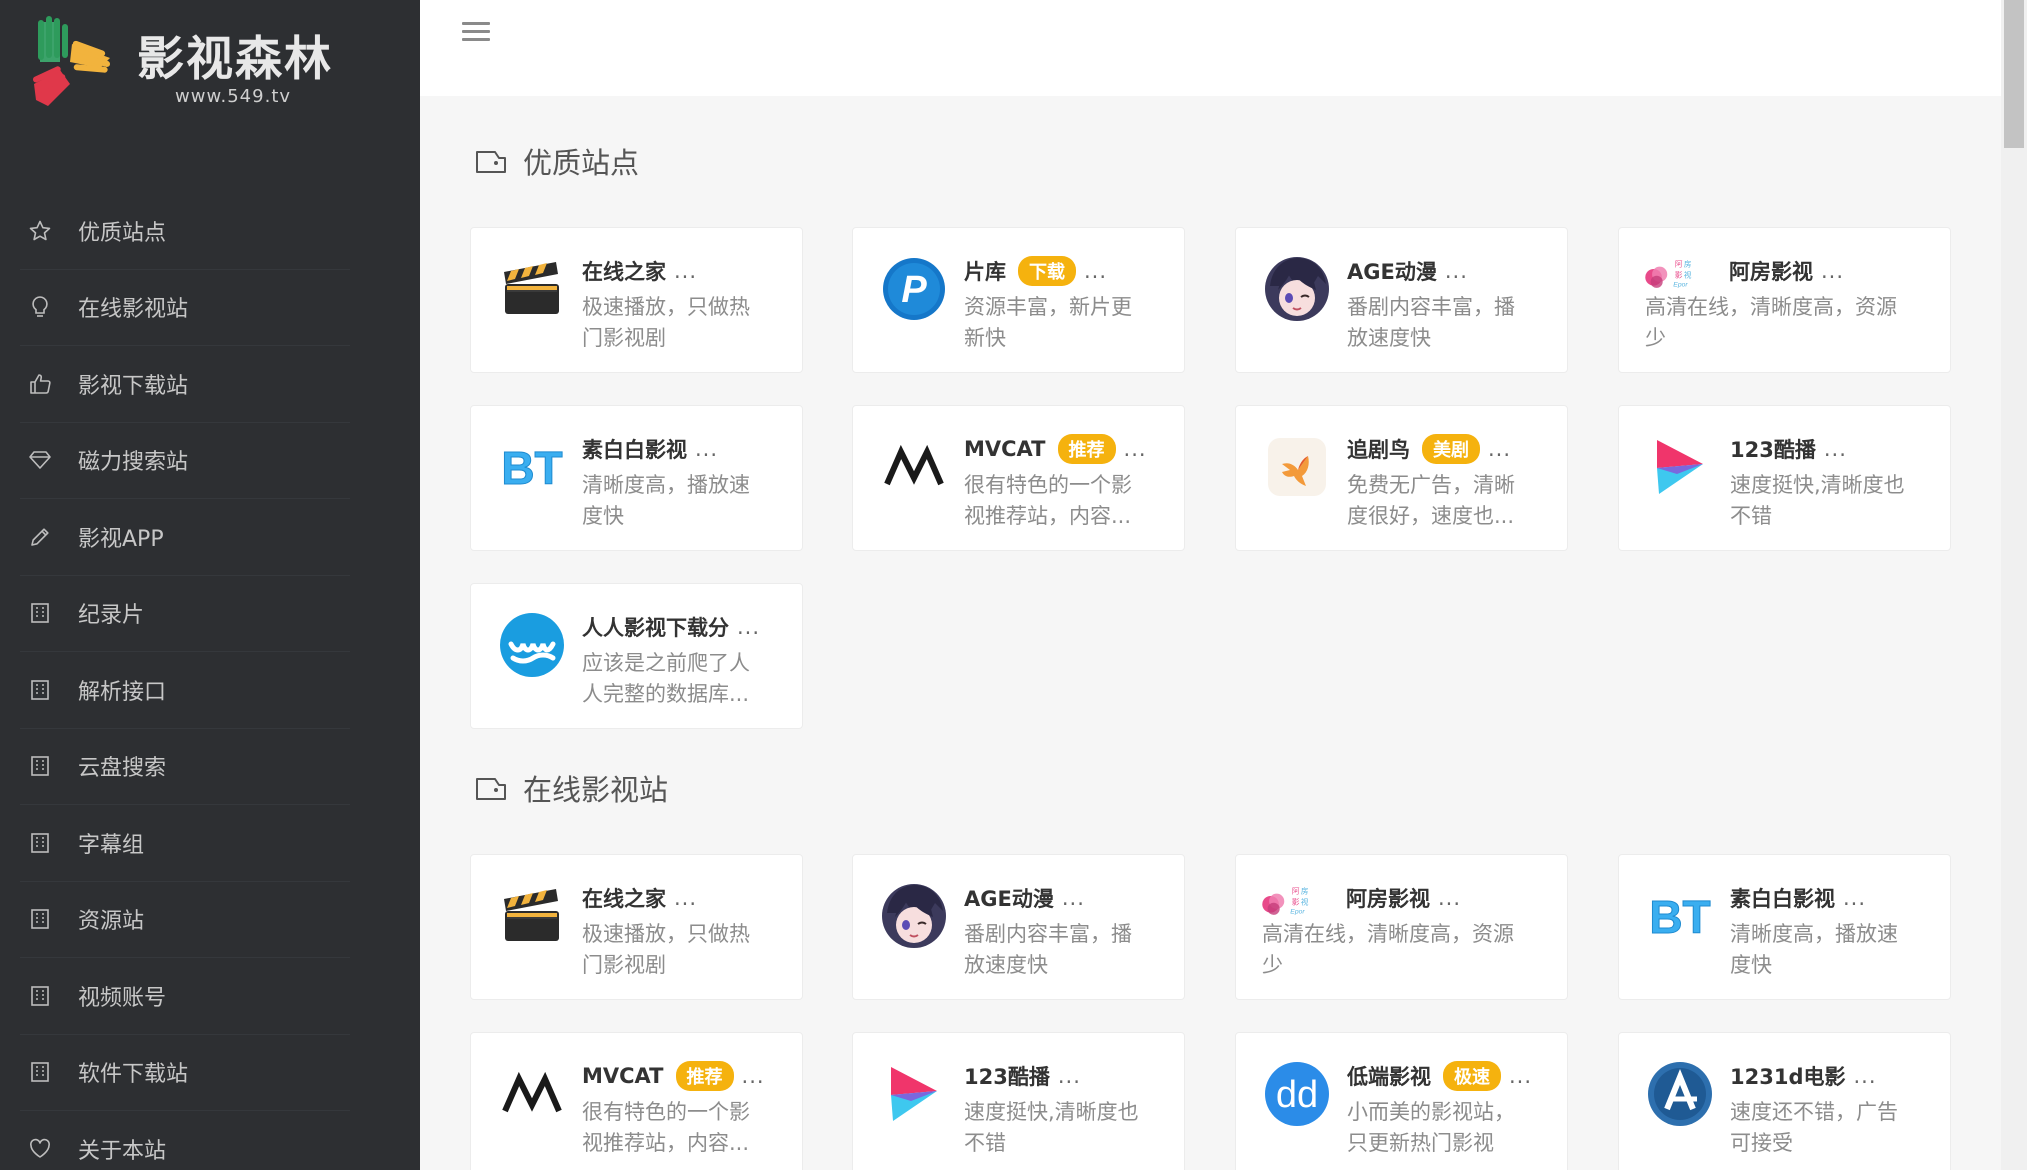 This screenshot has width=2027, height=1170. What do you see at coordinates (185, 767) in the screenshot?
I see `sidebar-item: 云盘搜索` at bounding box center [185, 767].